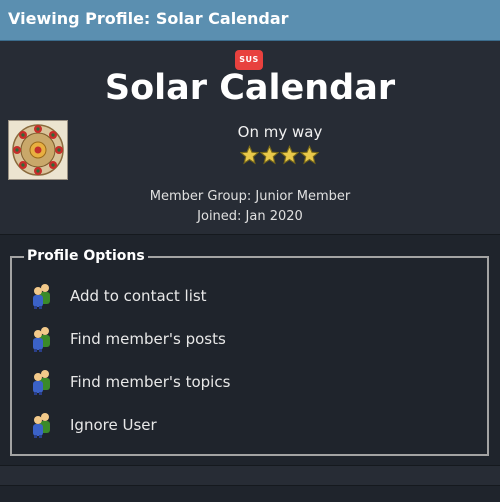  I want to click on add-to-contact-list-link: Add to contact list, so click(180, 296).